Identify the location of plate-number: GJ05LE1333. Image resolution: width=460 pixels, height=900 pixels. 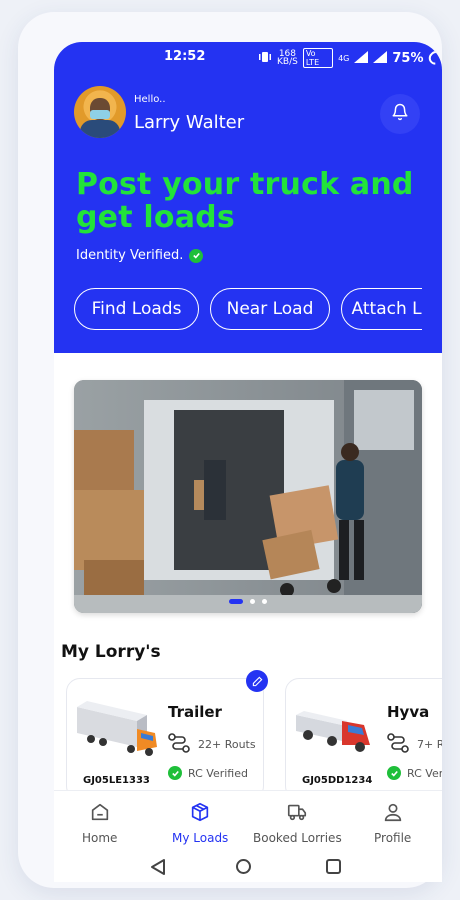
(116, 780).